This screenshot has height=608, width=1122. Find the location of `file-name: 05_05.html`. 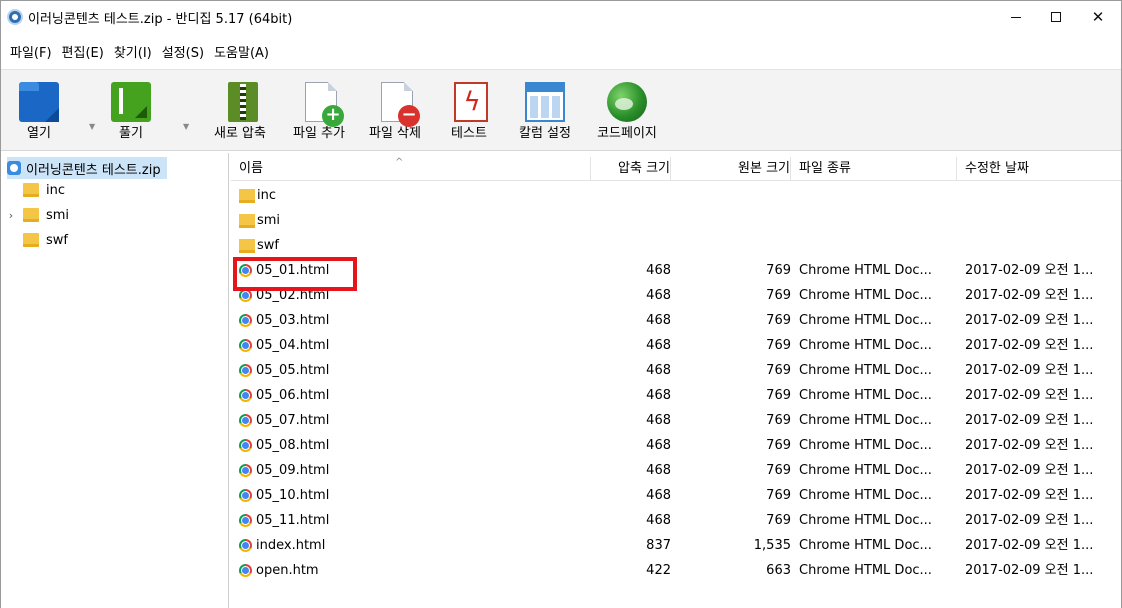

file-name: 05_05.html is located at coordinates (293, 370).